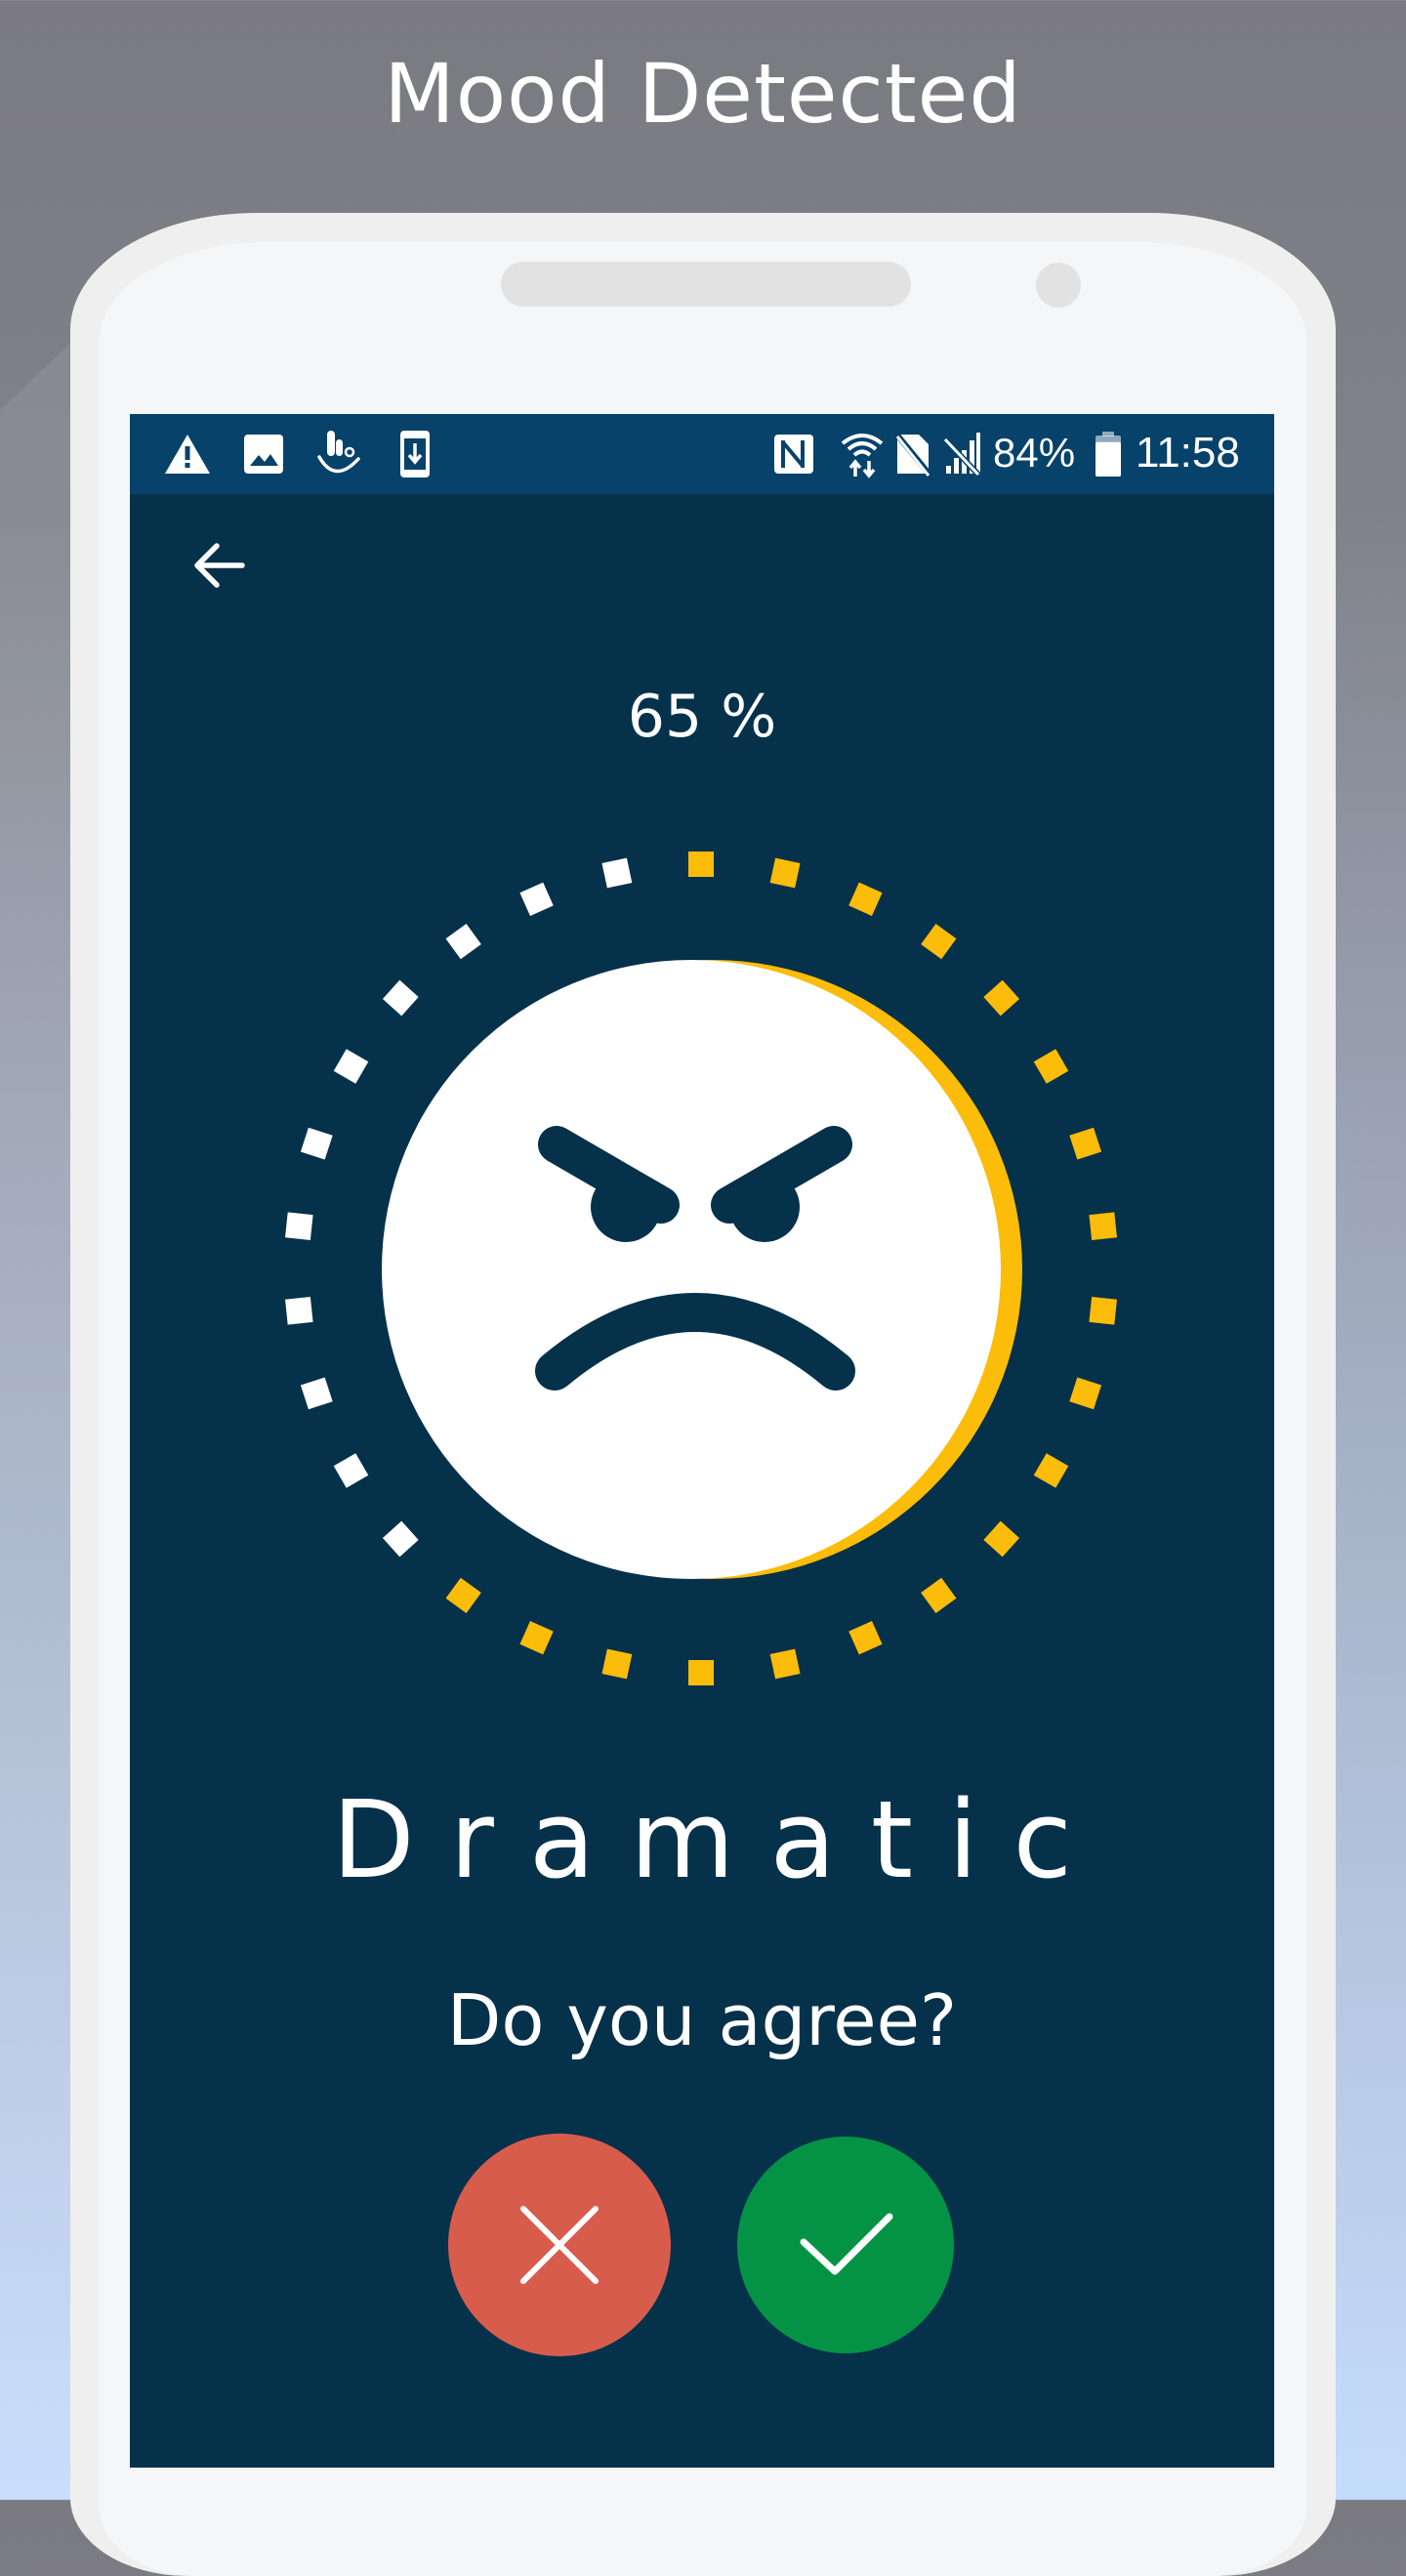 The height and width of the screenshot is (2576, 1406). I want to click on arrow-left-icon, so click(219, 566).